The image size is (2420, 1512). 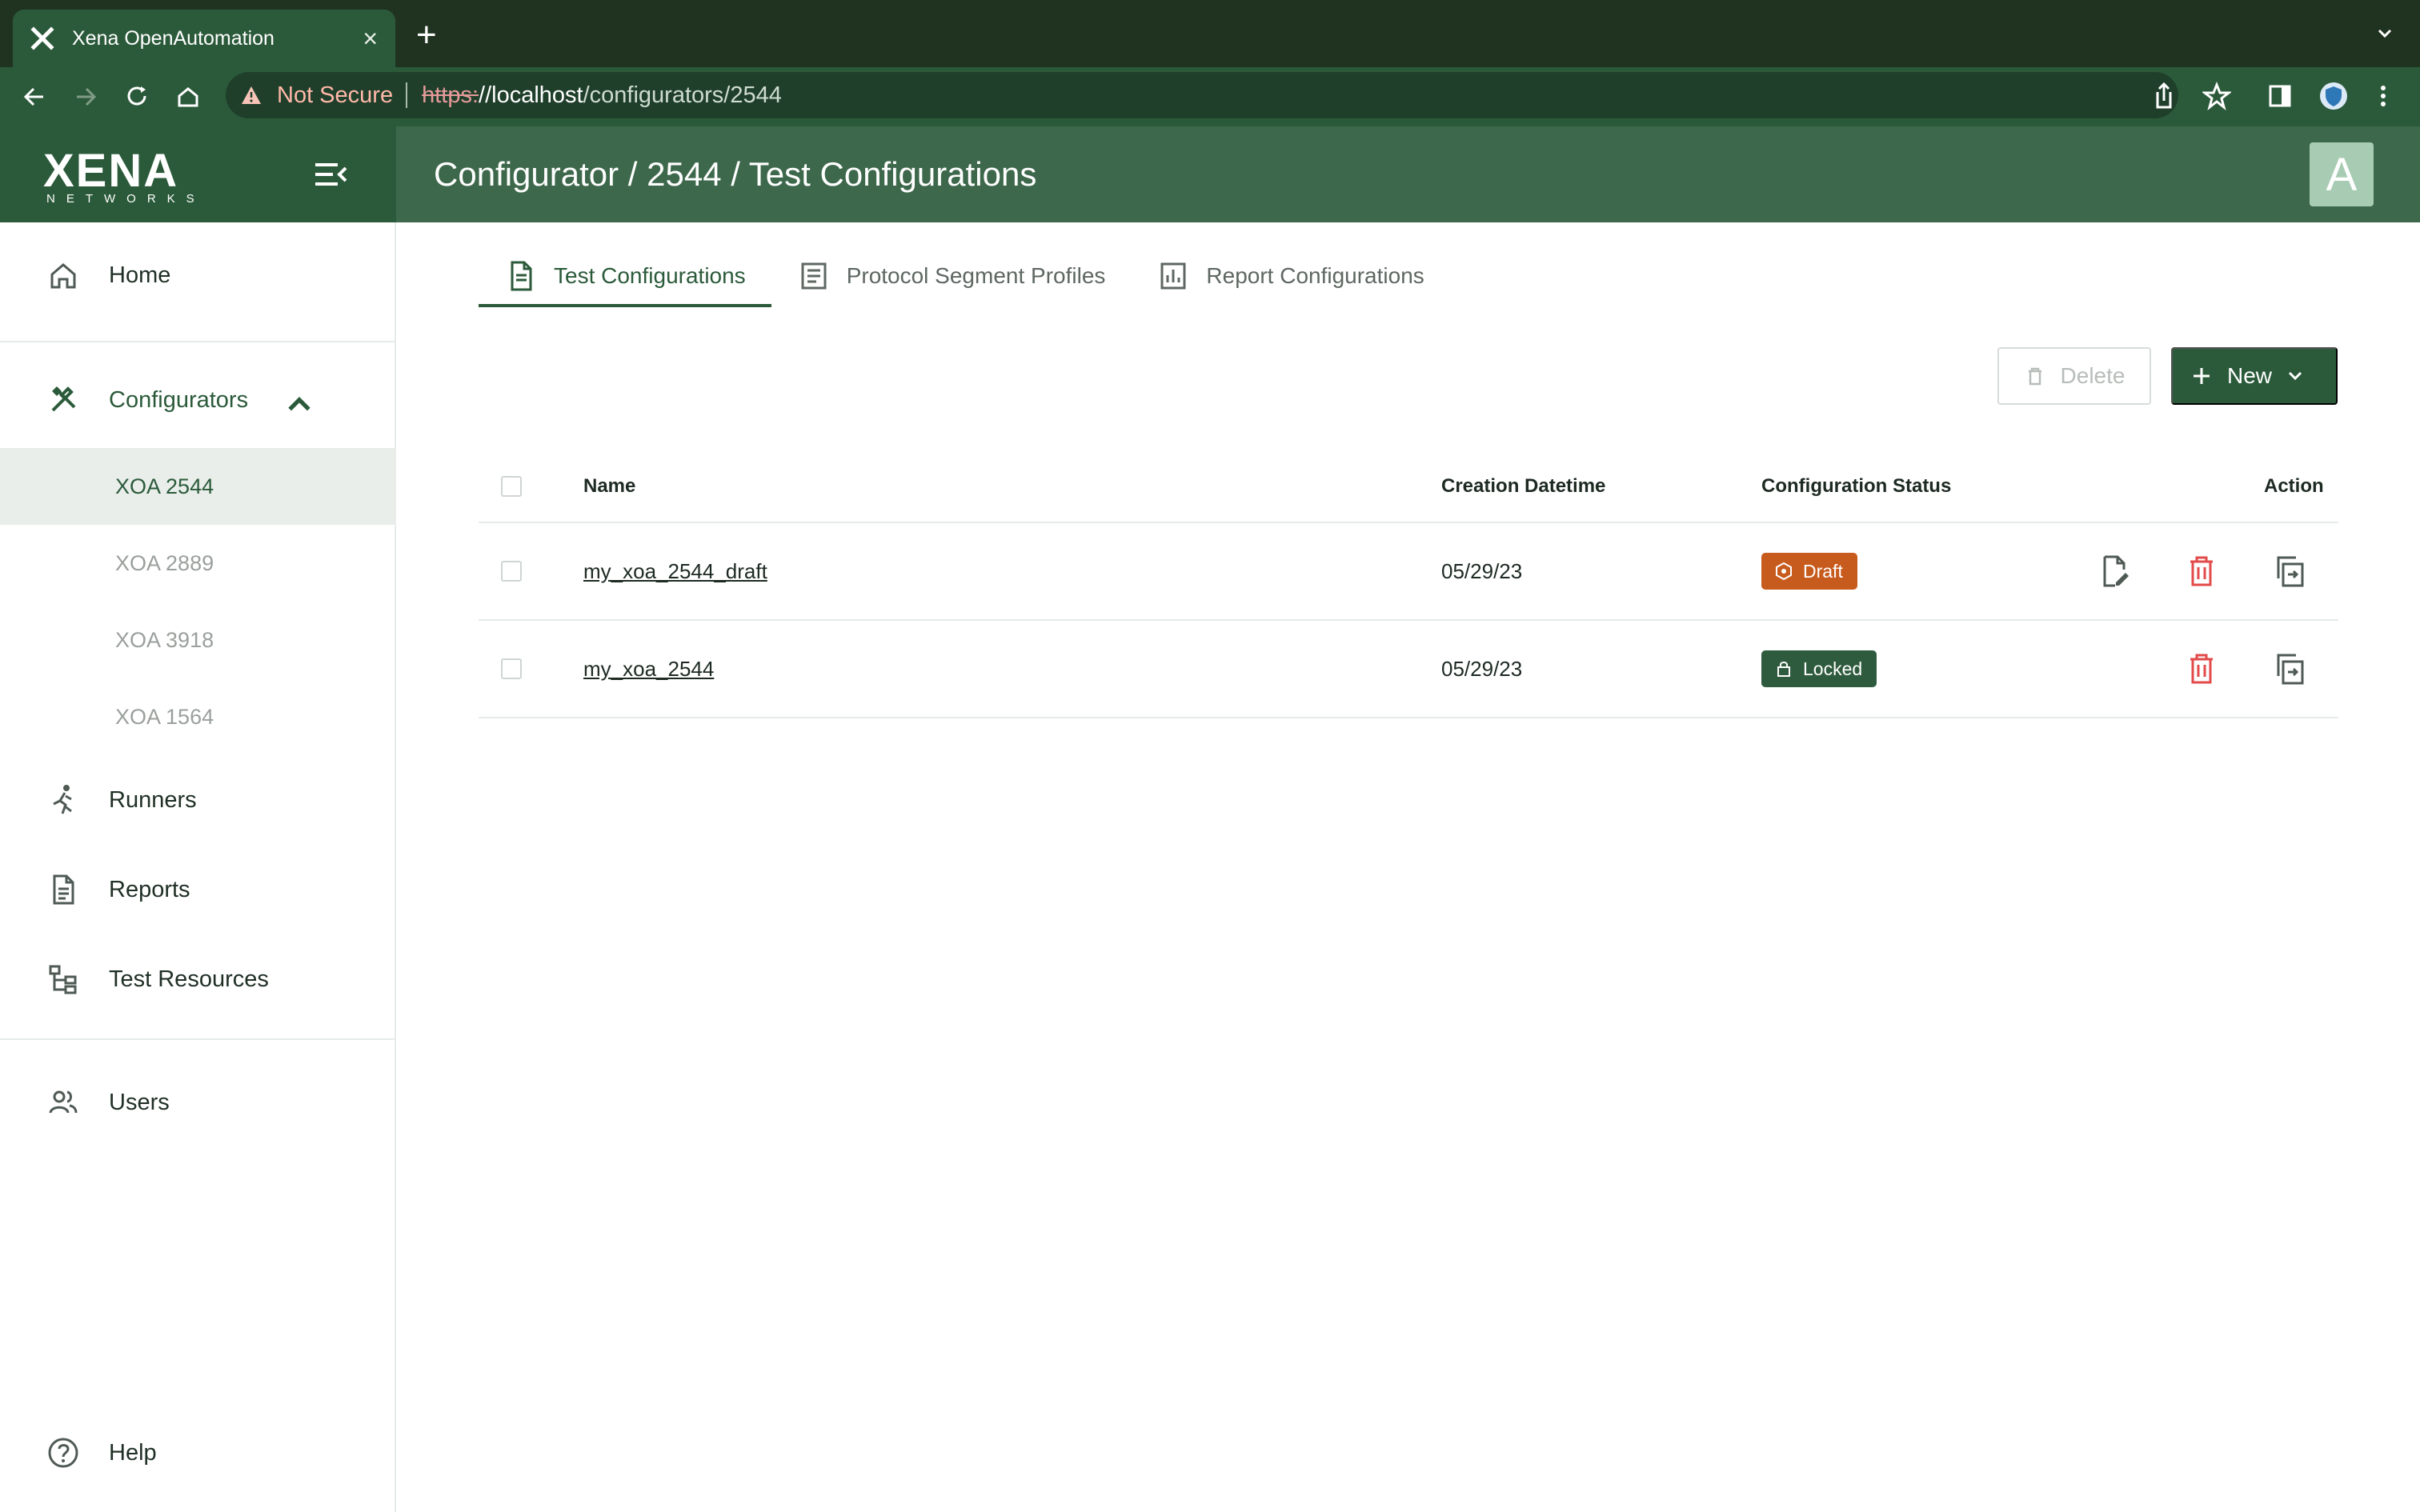 I want to click on home-icon, so click(x=188, y=97).